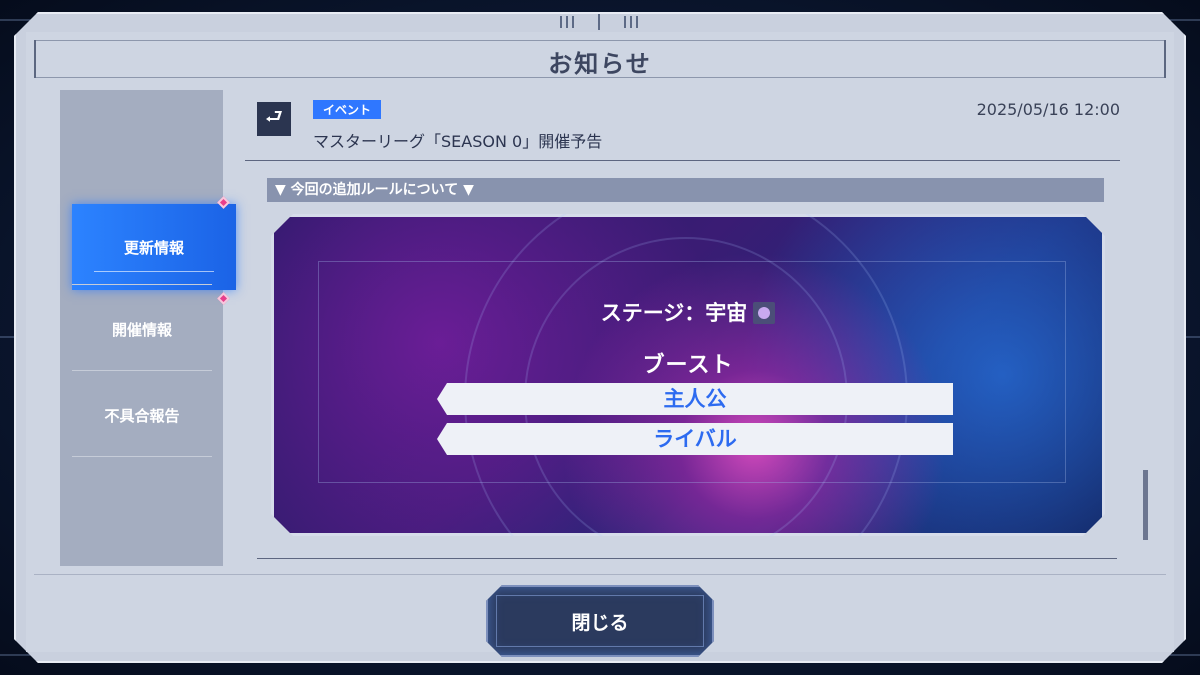 The height and width of the screenshot is (675, 1200). What do you see at coordinates (695, 399) in the screenshot?
I see `boost-target: 主人公` at bounding box center [695, 399].